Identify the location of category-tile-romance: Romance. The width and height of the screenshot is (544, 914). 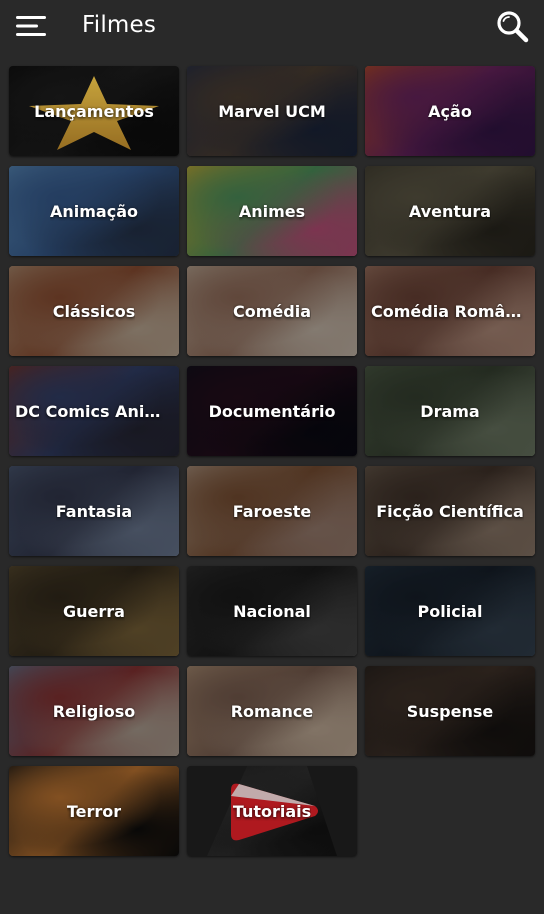
(272, 711).